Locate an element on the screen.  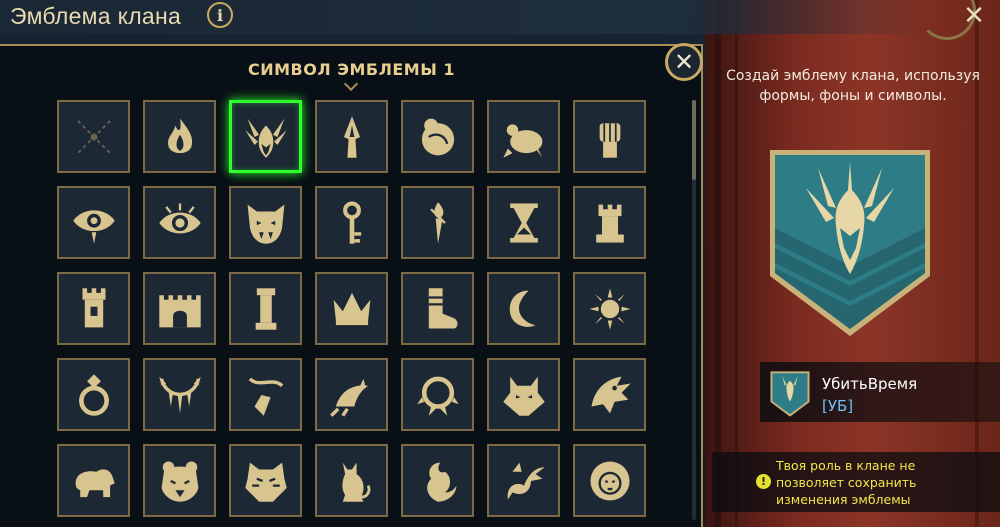
amulet-icon is located at coordinates (265, 396).